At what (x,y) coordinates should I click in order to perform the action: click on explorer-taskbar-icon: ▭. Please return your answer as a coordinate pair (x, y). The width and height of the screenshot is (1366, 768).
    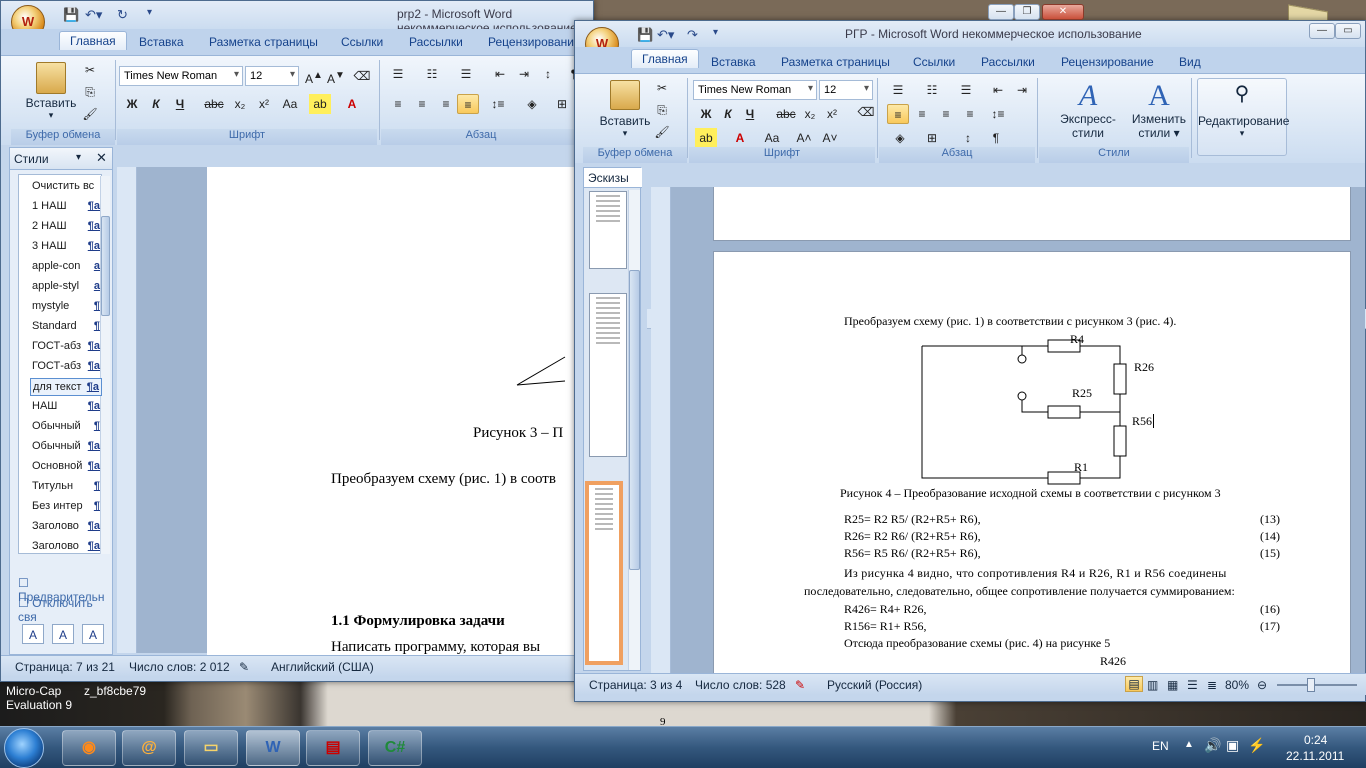
    Looking at the image, I should click on (211, 748).